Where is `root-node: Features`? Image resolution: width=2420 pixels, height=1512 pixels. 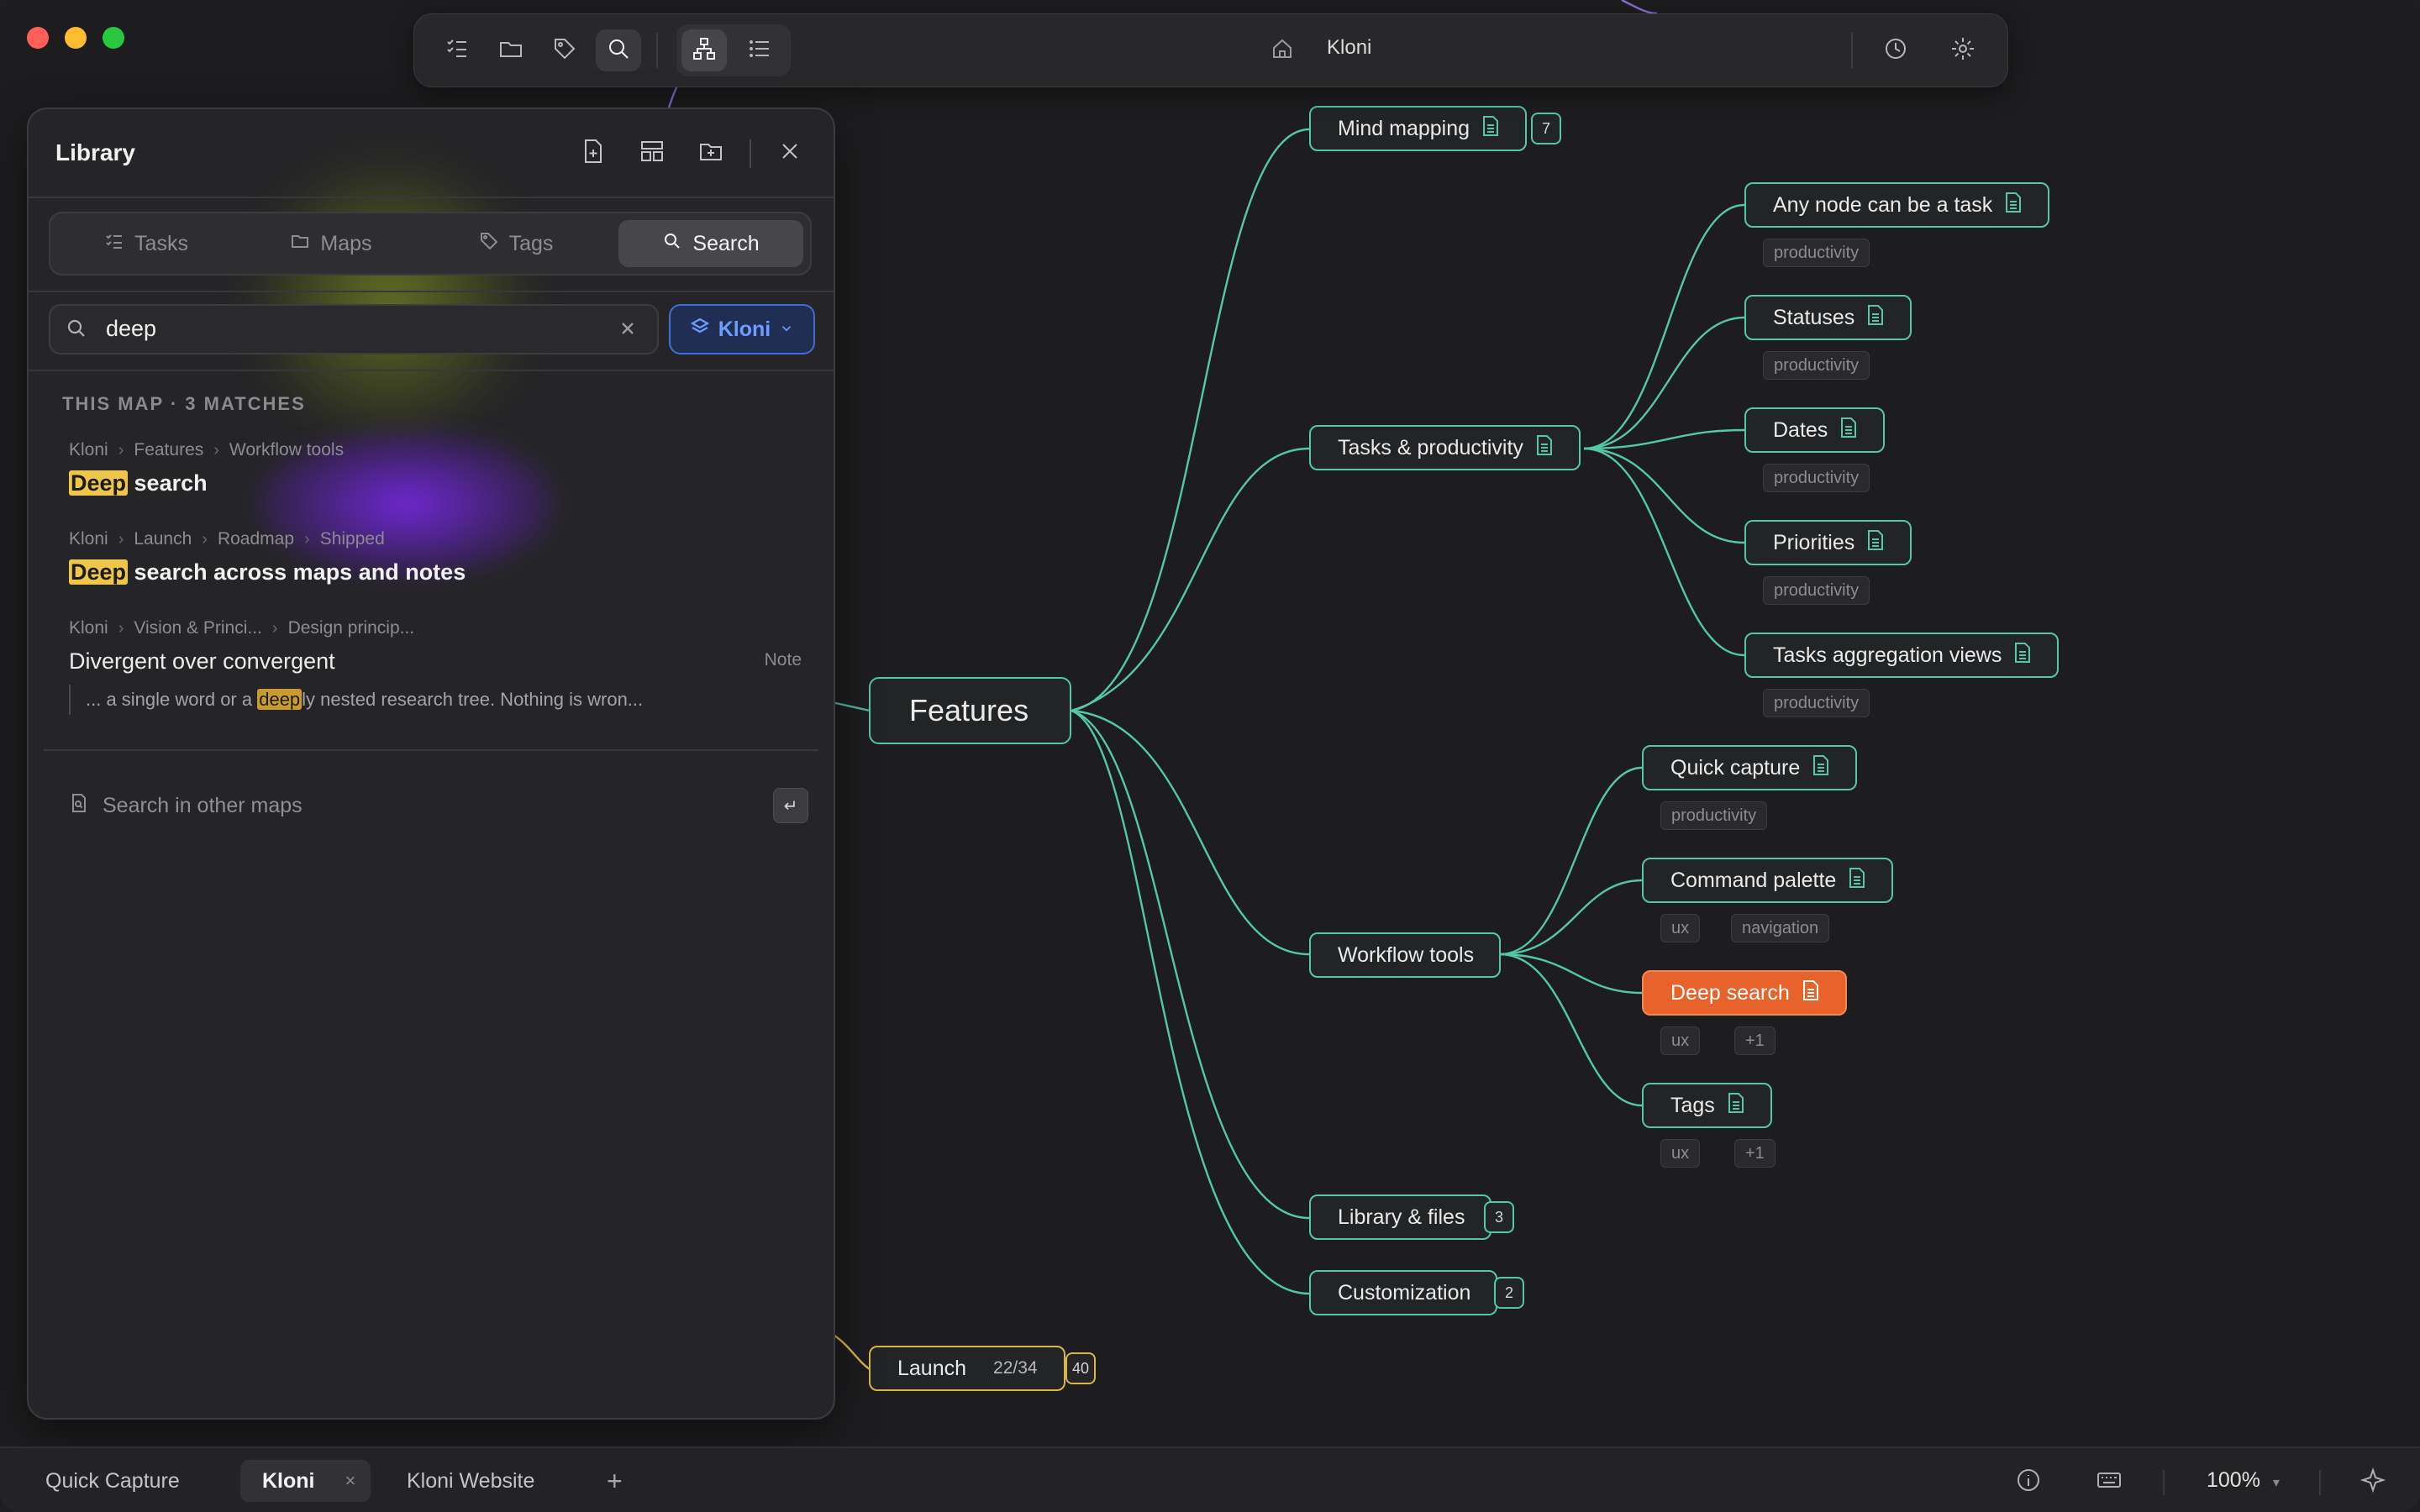 root-node: Features is located at coordinates (970, 710).